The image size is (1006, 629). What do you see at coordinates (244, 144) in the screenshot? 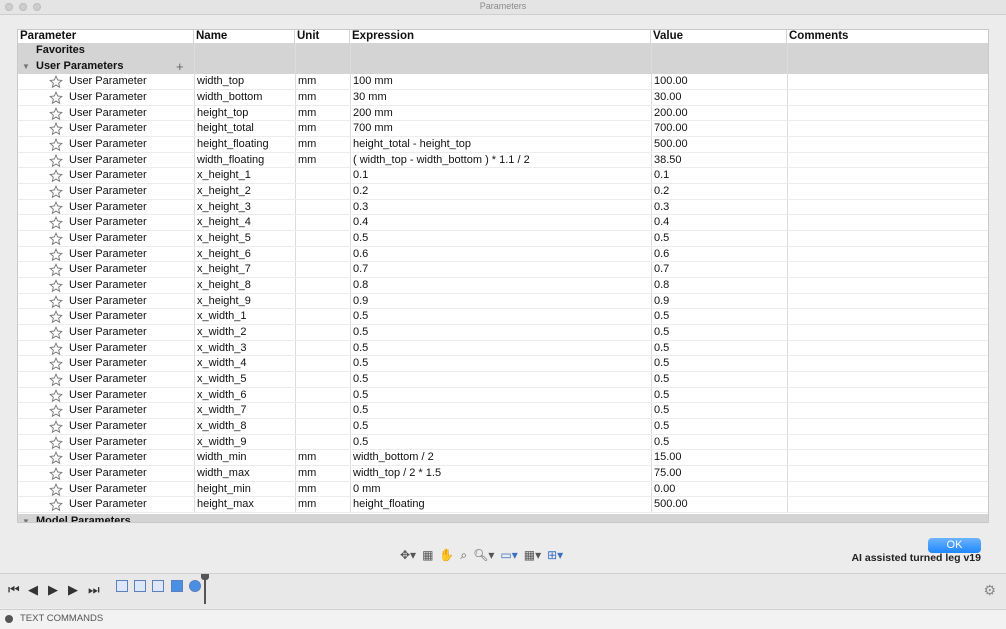
I see `name-cell: height_floating` at bounding box center [244, 144].